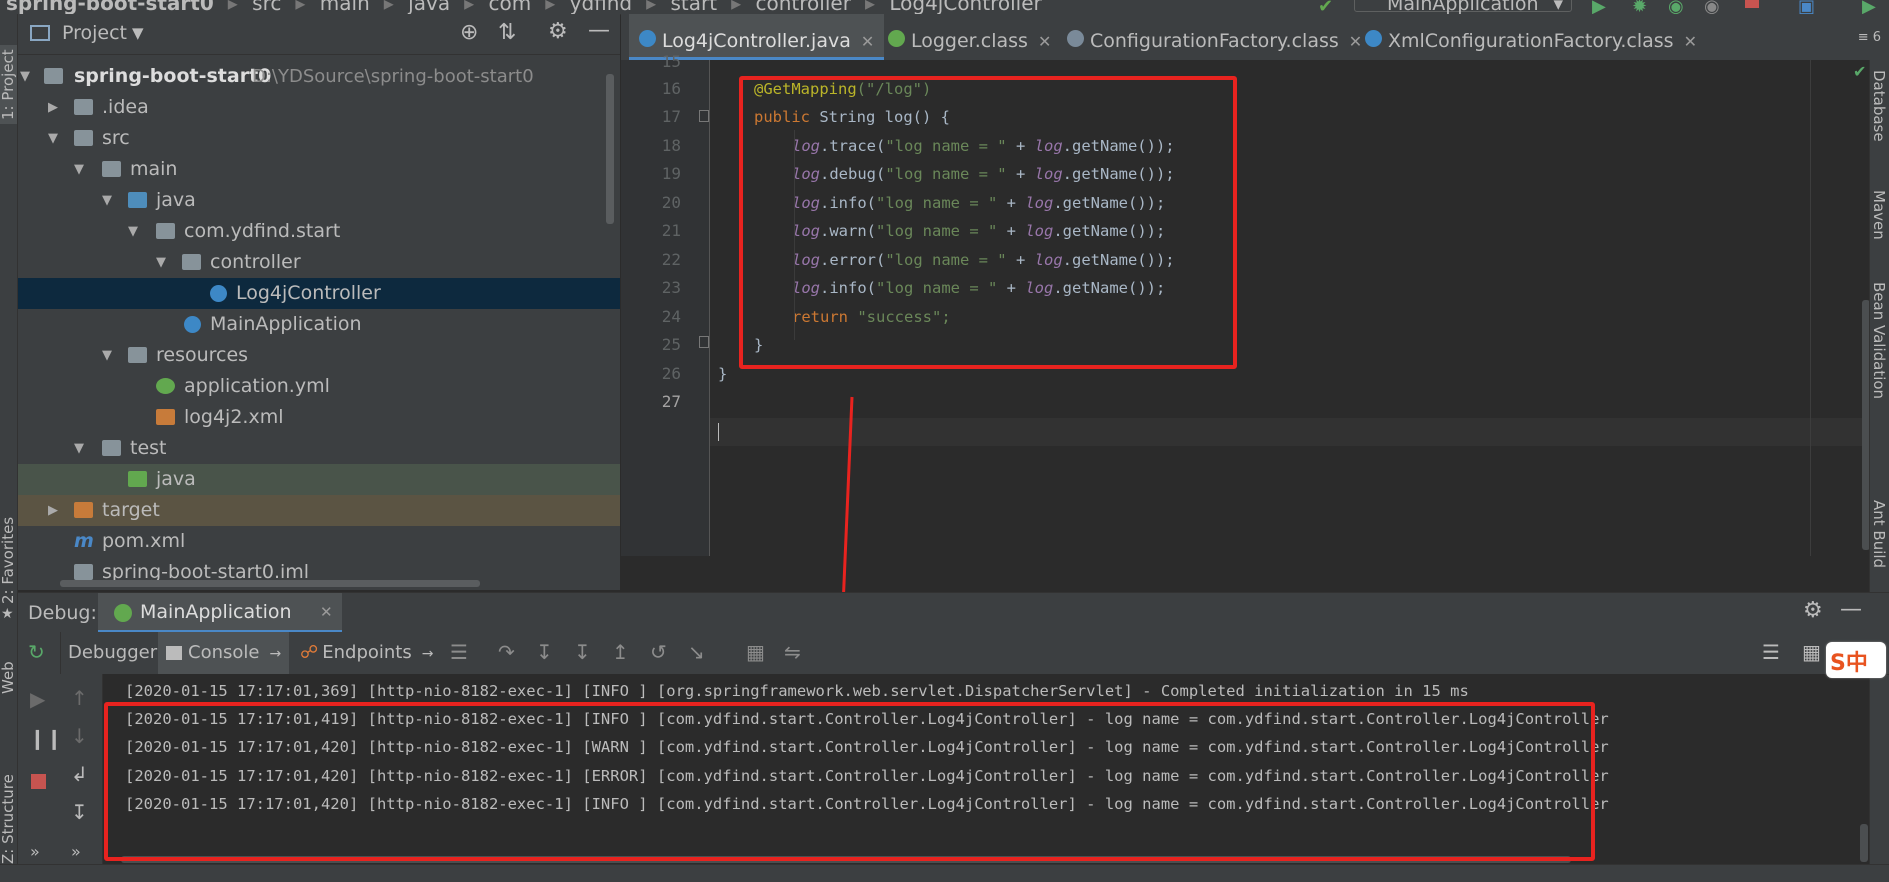 This screenshot has width=1889, height=882. What do you see at coordinates (38, 652) in the screenshot?
I see `rerun-icon: ↻` at bounding box center [38, 652].